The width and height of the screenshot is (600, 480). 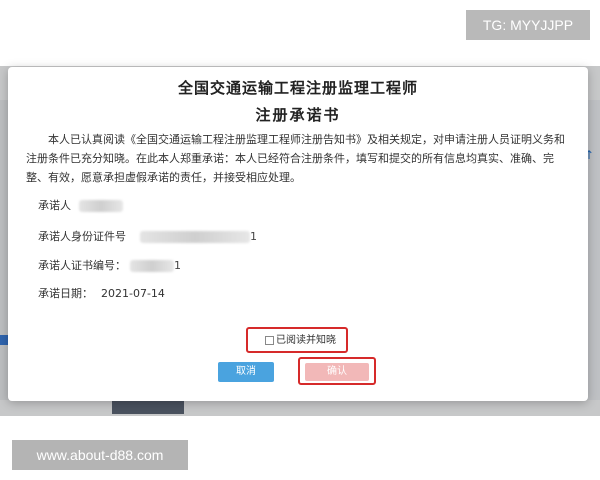 What do you see at coordinates (54, 205) in the screenshot?
I see `promisor-label: 承诺人` at bounding box center [54, 205].